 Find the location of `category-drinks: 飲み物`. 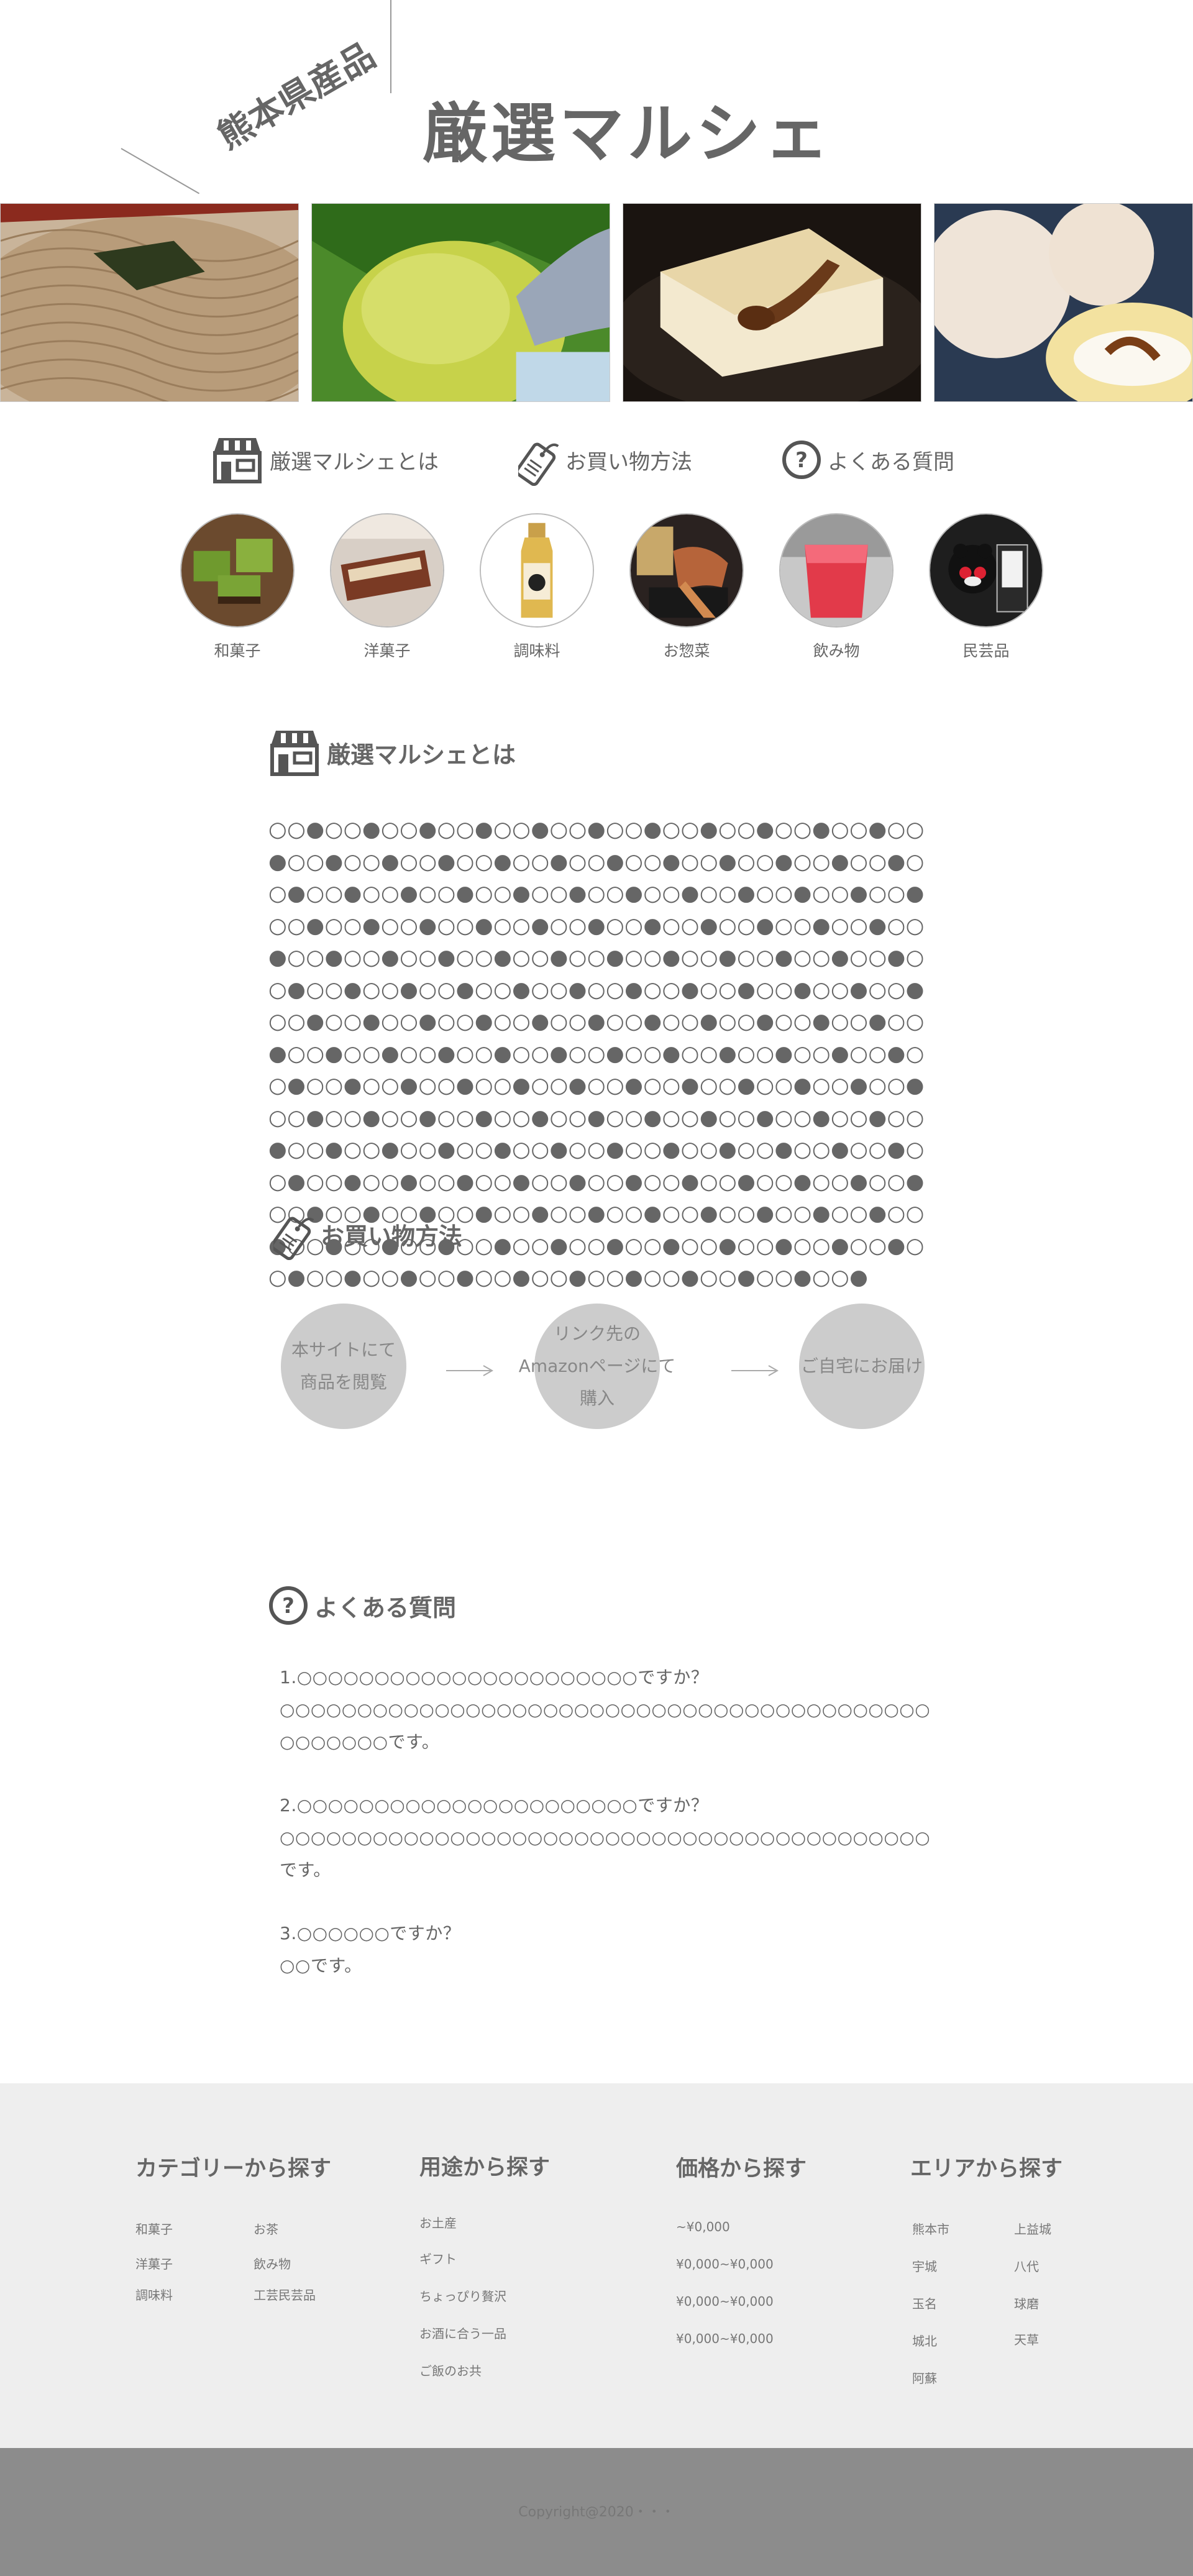

category-drinks: 飲み物 is located at coordinates (836, 587).